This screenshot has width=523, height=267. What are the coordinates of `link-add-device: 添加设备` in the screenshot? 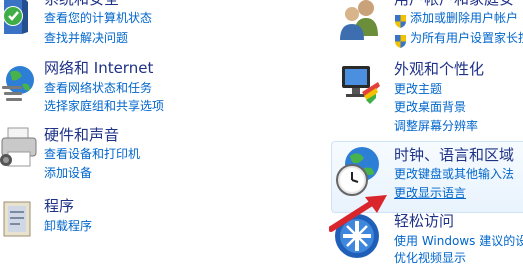 It's located at (68, 173).